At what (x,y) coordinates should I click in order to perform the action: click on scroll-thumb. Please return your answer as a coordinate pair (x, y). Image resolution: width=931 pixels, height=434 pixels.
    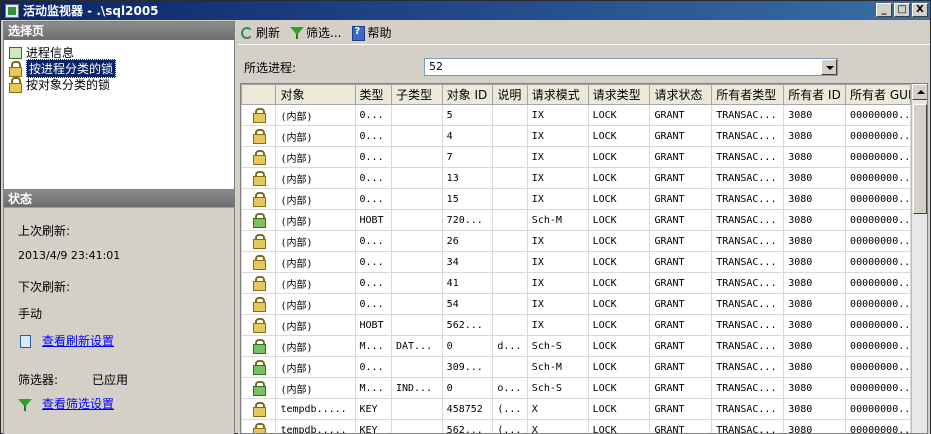
    Looking at the image, I should click on (920, 159).